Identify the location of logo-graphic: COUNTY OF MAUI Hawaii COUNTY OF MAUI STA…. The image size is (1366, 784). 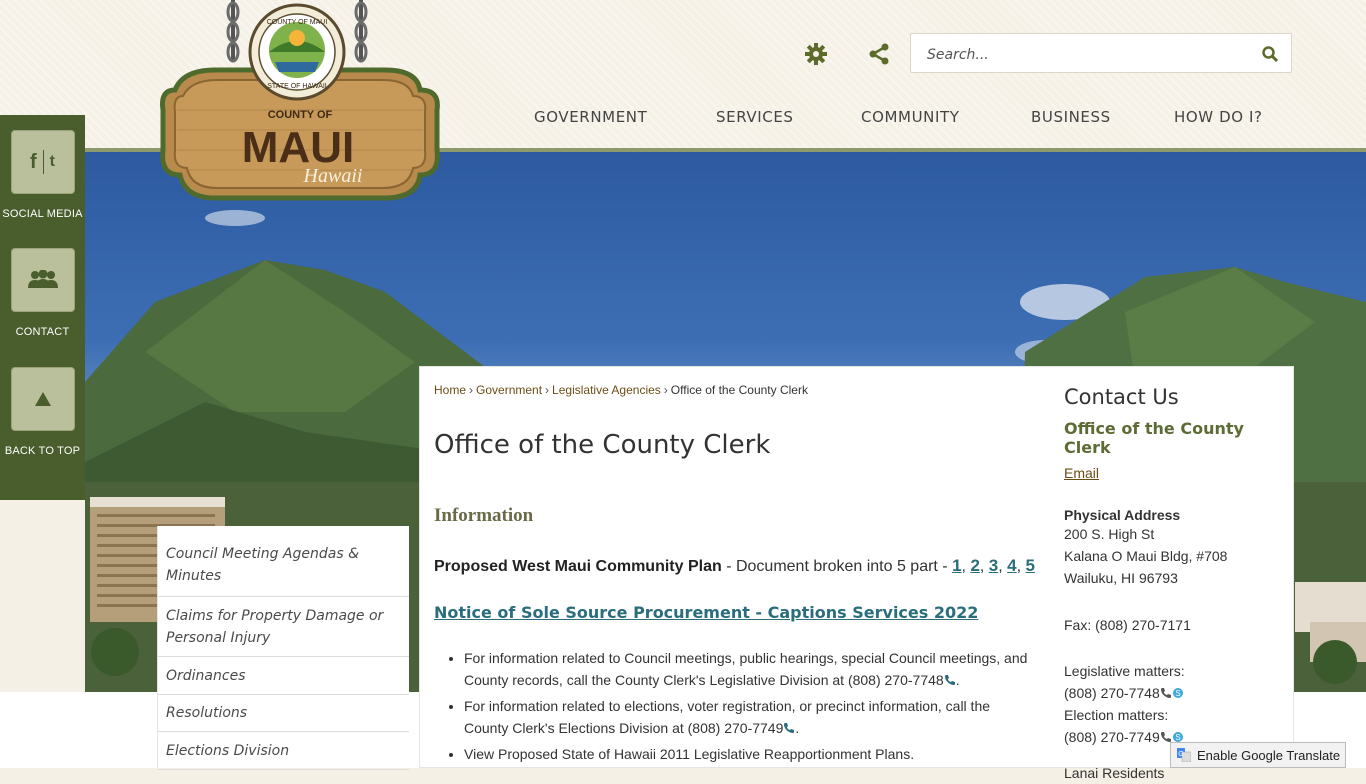
(300, 100).